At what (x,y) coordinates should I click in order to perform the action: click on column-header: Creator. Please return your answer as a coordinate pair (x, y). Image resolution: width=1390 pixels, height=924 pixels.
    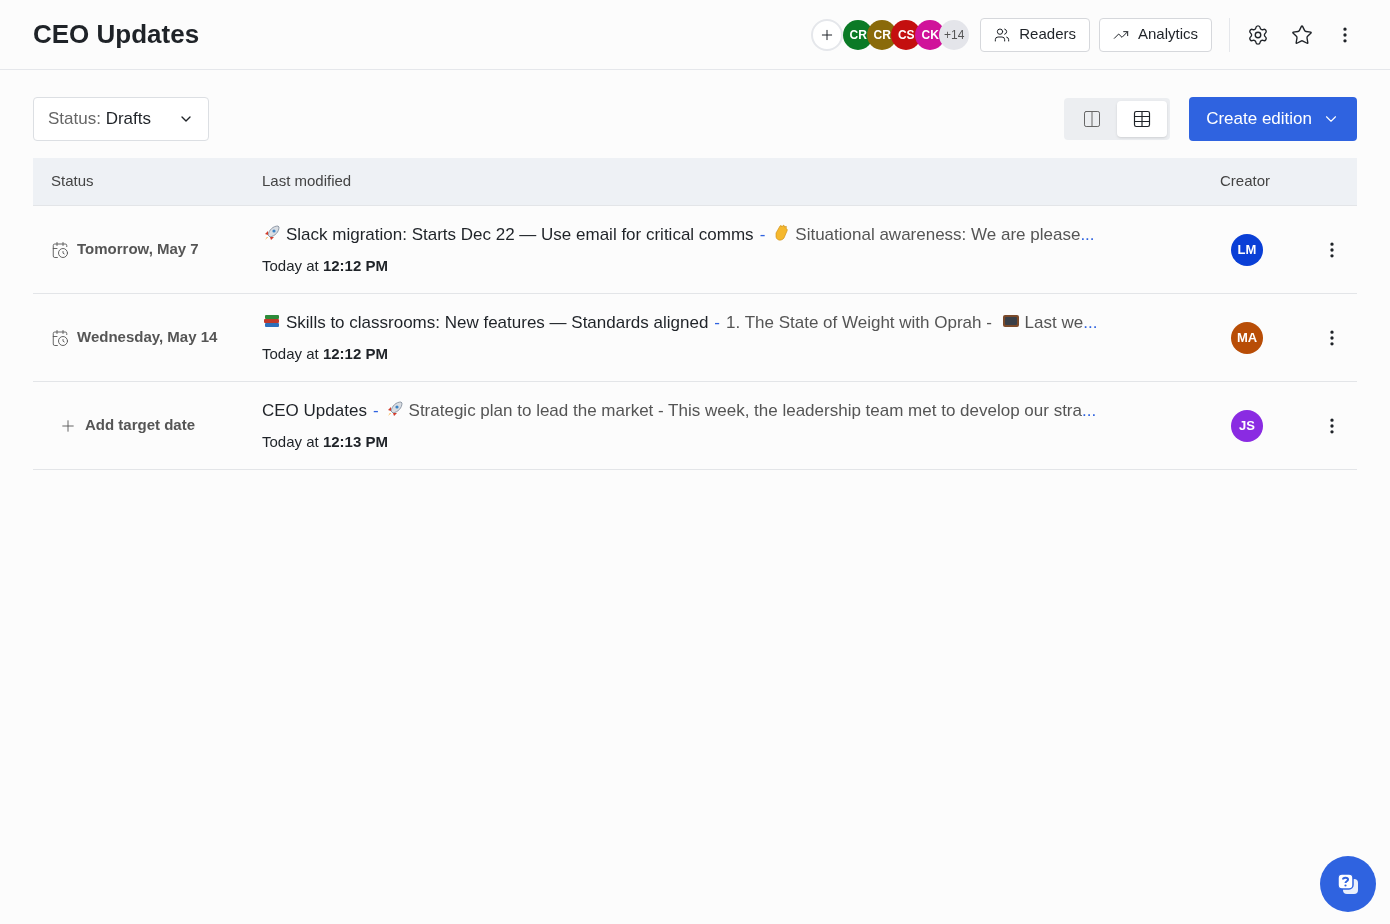
    Looking at the image, I should click on (1245, 181).